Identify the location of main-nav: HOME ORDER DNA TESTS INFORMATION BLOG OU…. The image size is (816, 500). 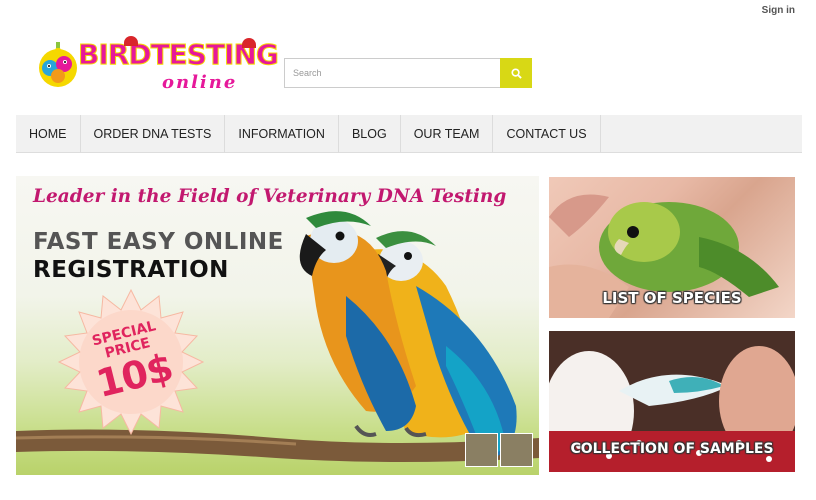
(409, 134).